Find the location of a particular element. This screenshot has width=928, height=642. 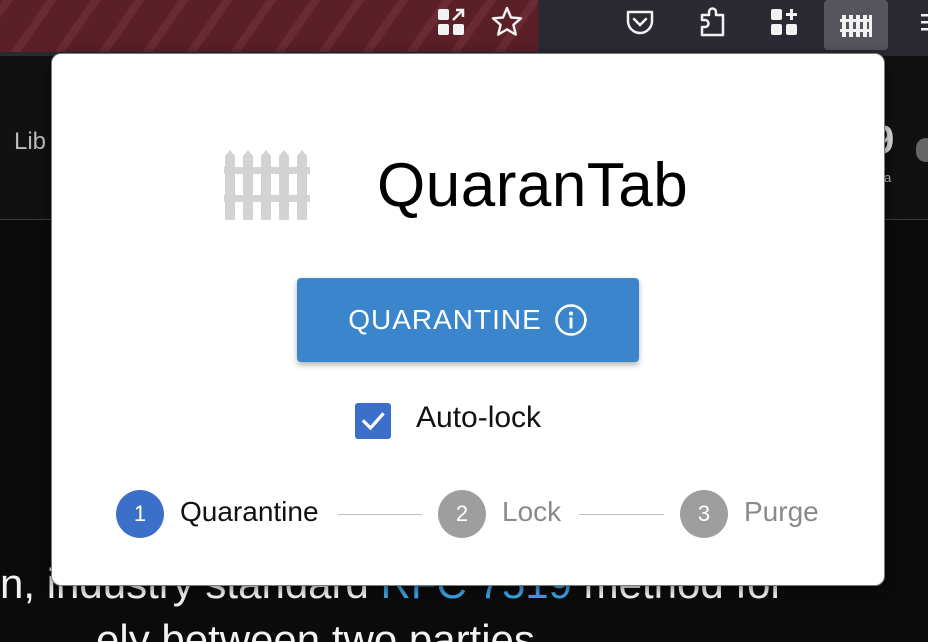

quarantab-fence-icon is located at coordinates (856, 25).